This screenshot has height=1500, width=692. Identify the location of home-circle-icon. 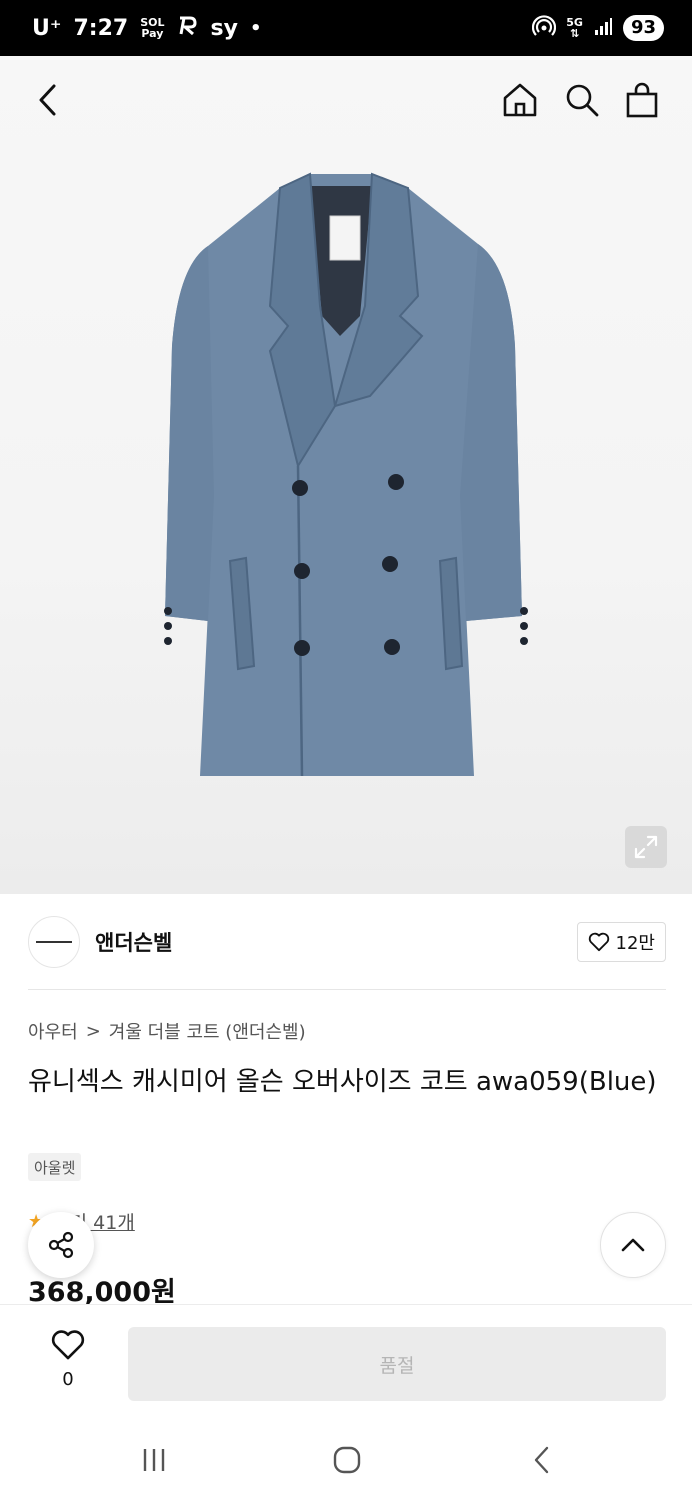
(347, 1460).